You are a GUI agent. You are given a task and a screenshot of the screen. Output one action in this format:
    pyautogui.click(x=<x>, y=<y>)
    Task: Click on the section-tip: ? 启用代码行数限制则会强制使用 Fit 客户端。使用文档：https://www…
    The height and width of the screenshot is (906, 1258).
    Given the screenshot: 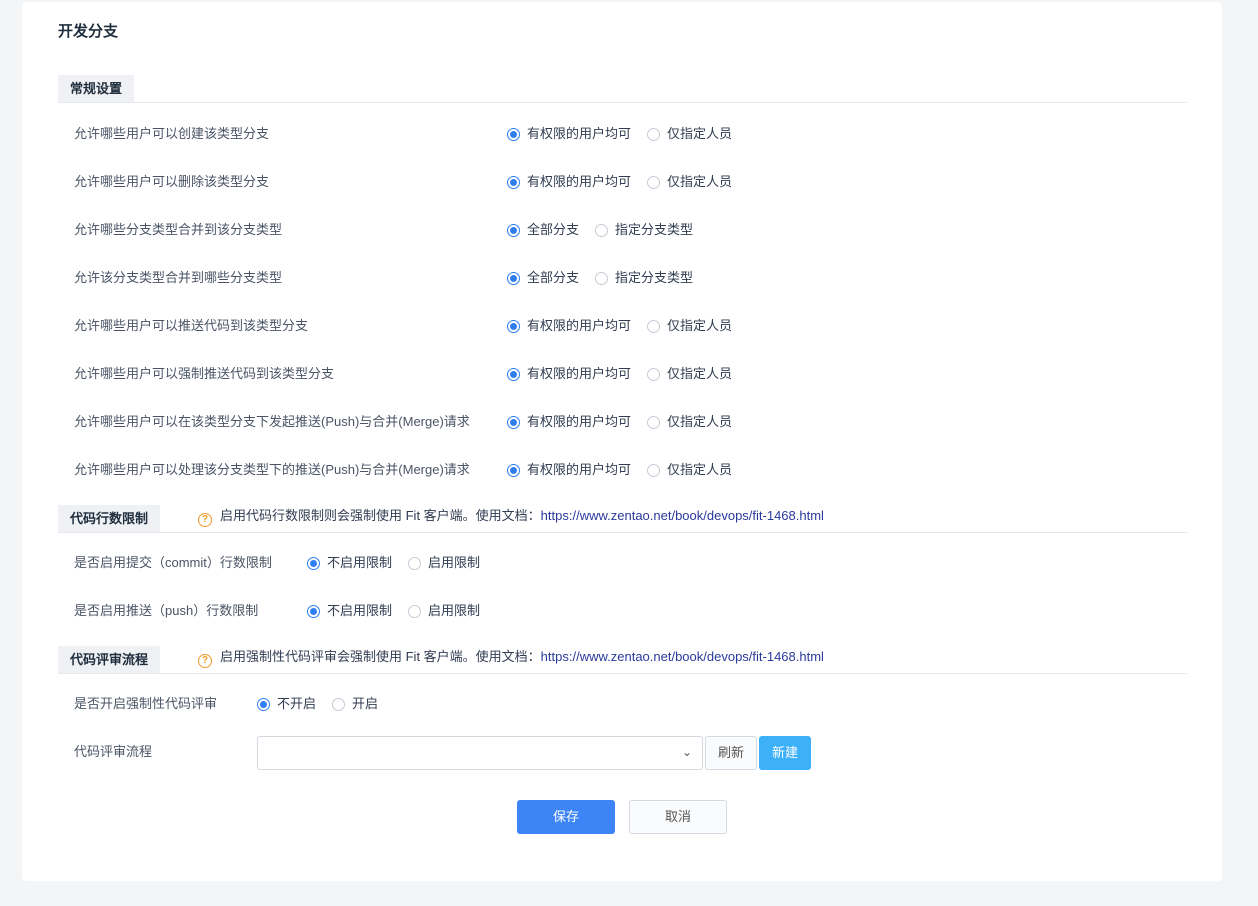 What is the action you would take?
    pyautogui.click(x=511, y=516)
    